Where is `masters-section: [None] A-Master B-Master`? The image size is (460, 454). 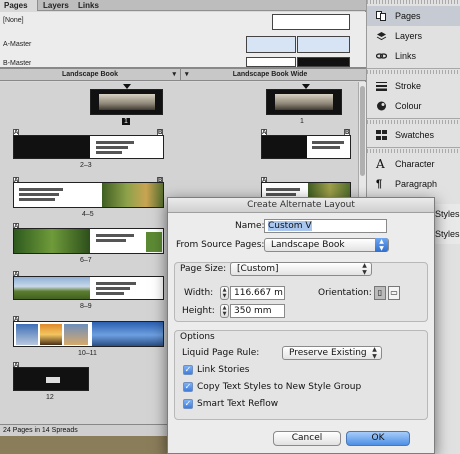 masters-section: [None] A-Master B-Master is located at coordinates (183, 39).